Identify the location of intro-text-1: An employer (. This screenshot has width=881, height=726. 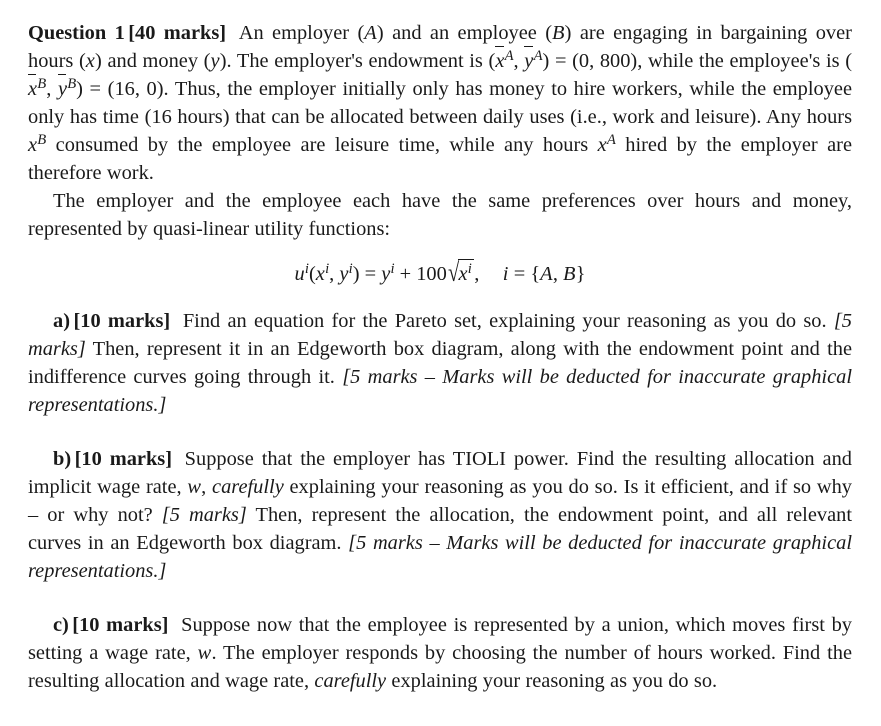
(301, 33).